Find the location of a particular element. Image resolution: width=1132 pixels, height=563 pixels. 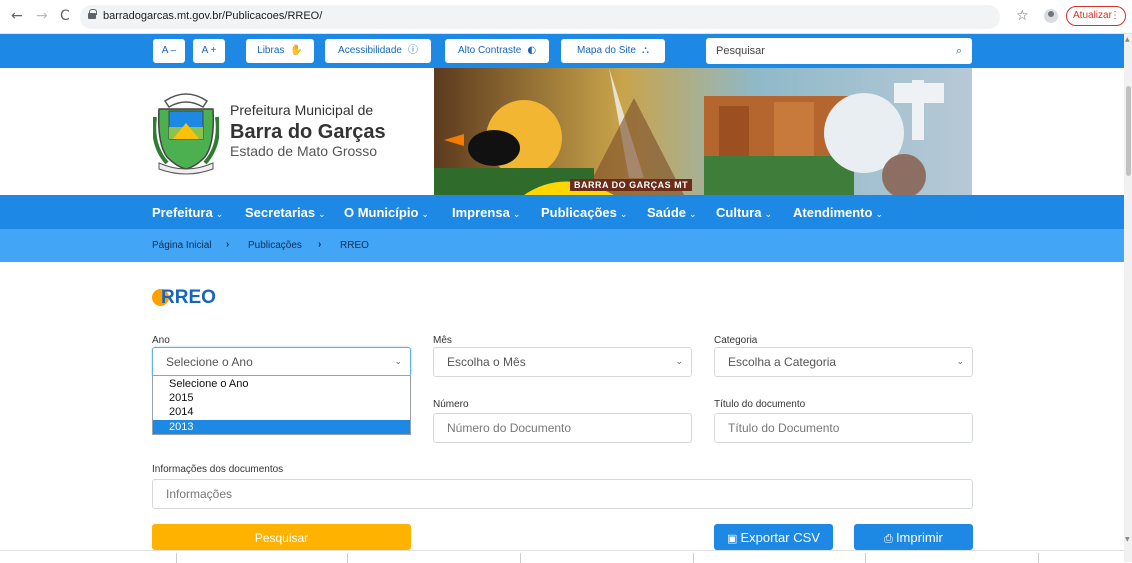

hand-icon: ✋ is located at coordinates (296, 50).